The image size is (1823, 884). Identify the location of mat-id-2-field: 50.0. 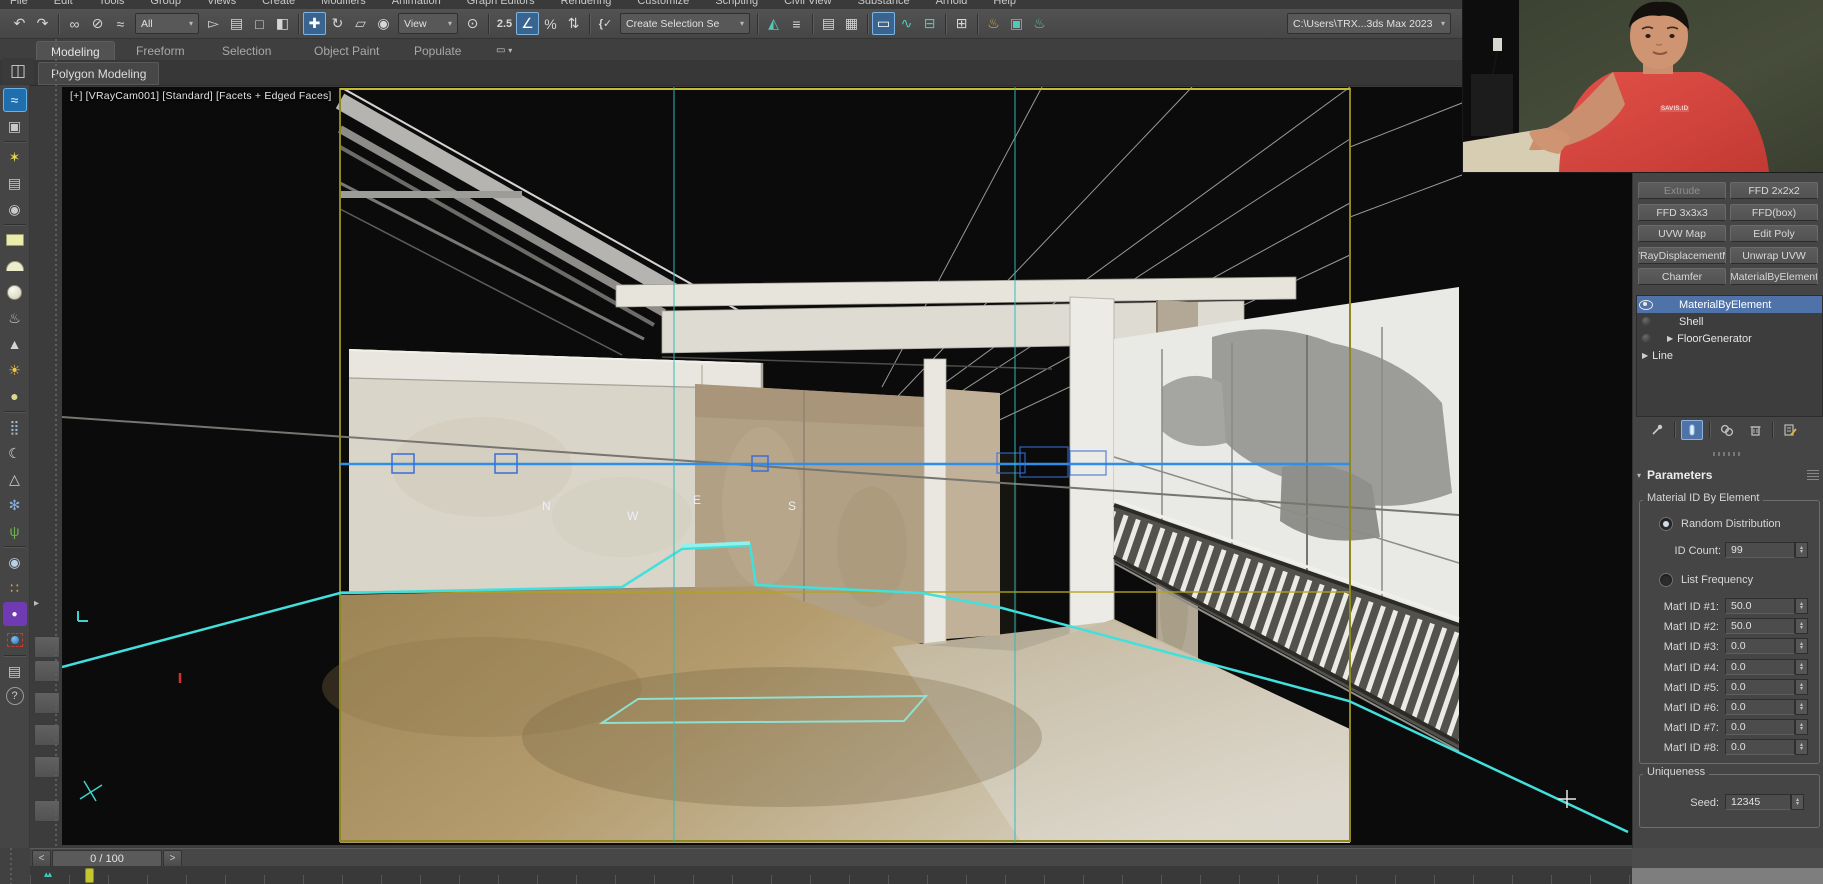
(1760, 626).